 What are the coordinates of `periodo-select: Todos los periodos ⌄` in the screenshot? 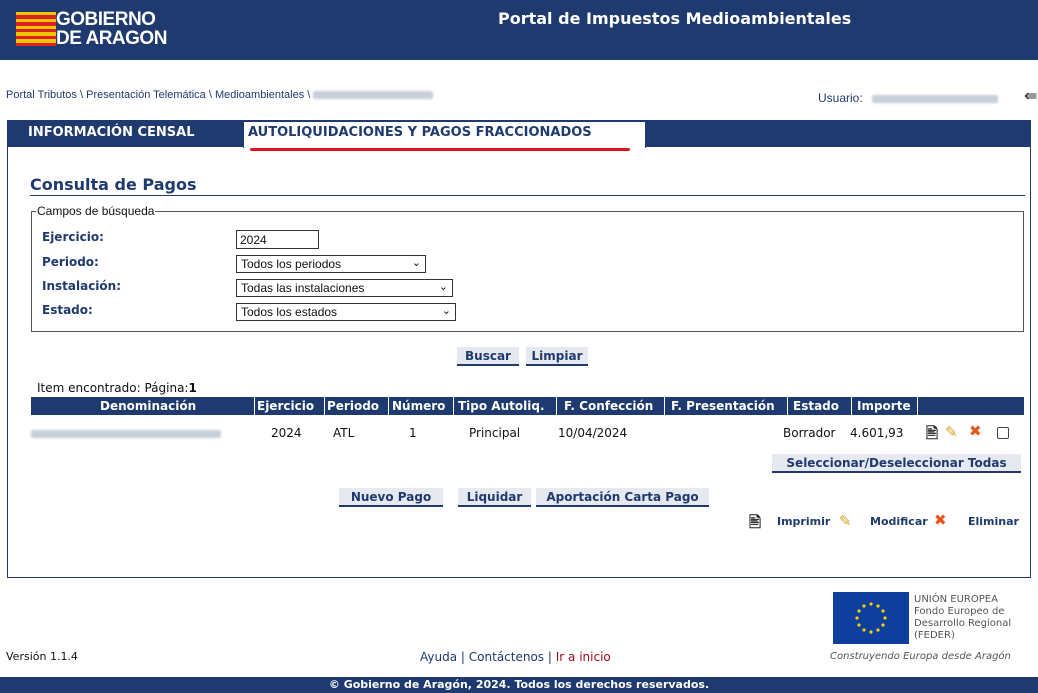 It's located at (331, 264).